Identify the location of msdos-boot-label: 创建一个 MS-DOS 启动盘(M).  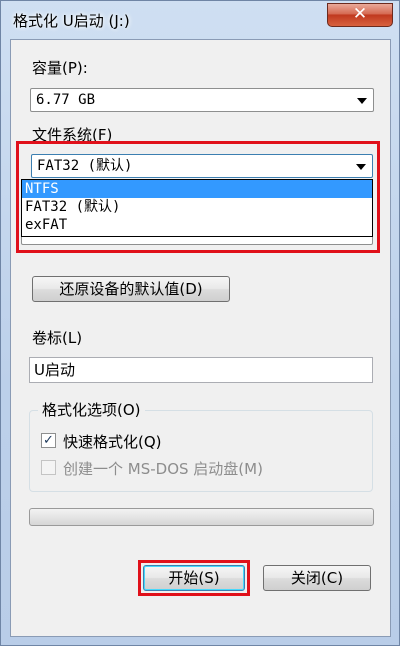
(163, 469).